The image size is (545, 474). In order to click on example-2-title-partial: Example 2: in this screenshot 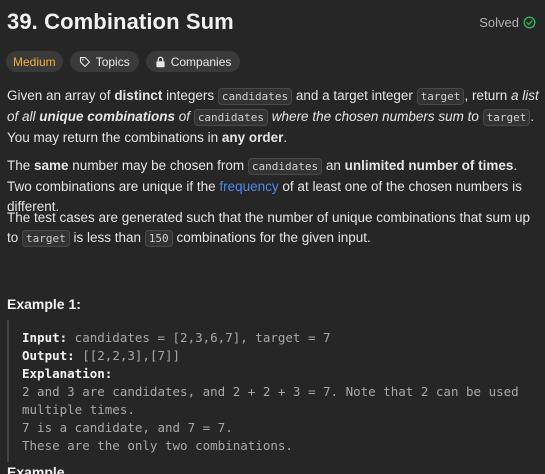, I will do `click(36, 470)`.